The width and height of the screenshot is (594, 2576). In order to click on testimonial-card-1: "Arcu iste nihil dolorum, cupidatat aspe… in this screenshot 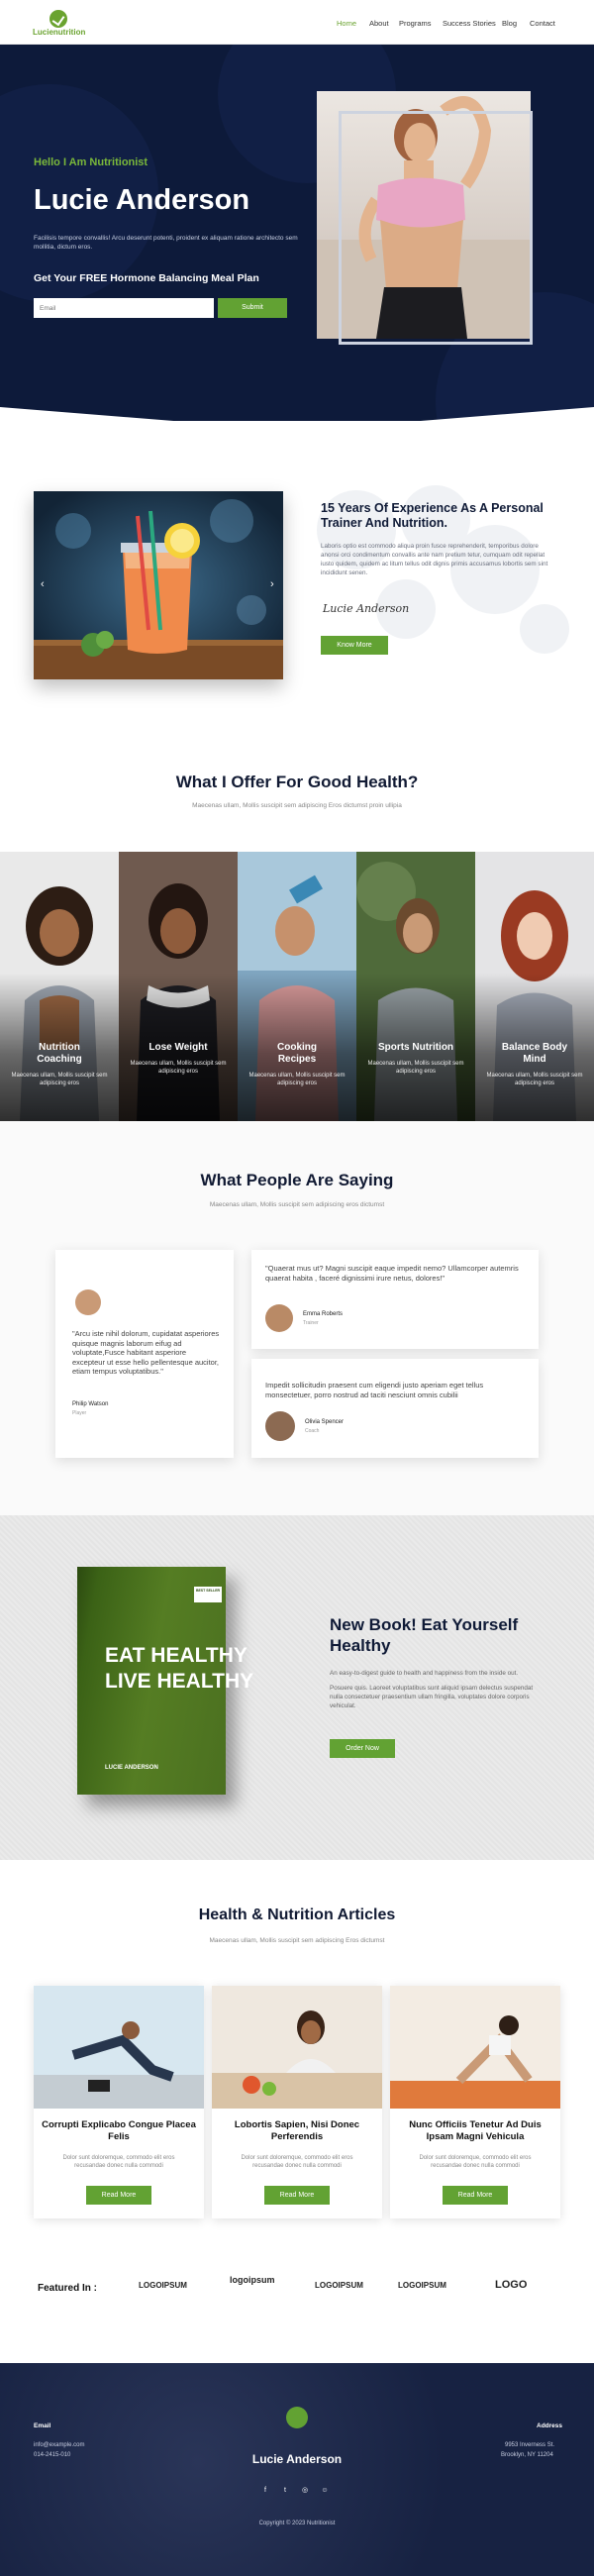, I will do `click(144, 1354)`.